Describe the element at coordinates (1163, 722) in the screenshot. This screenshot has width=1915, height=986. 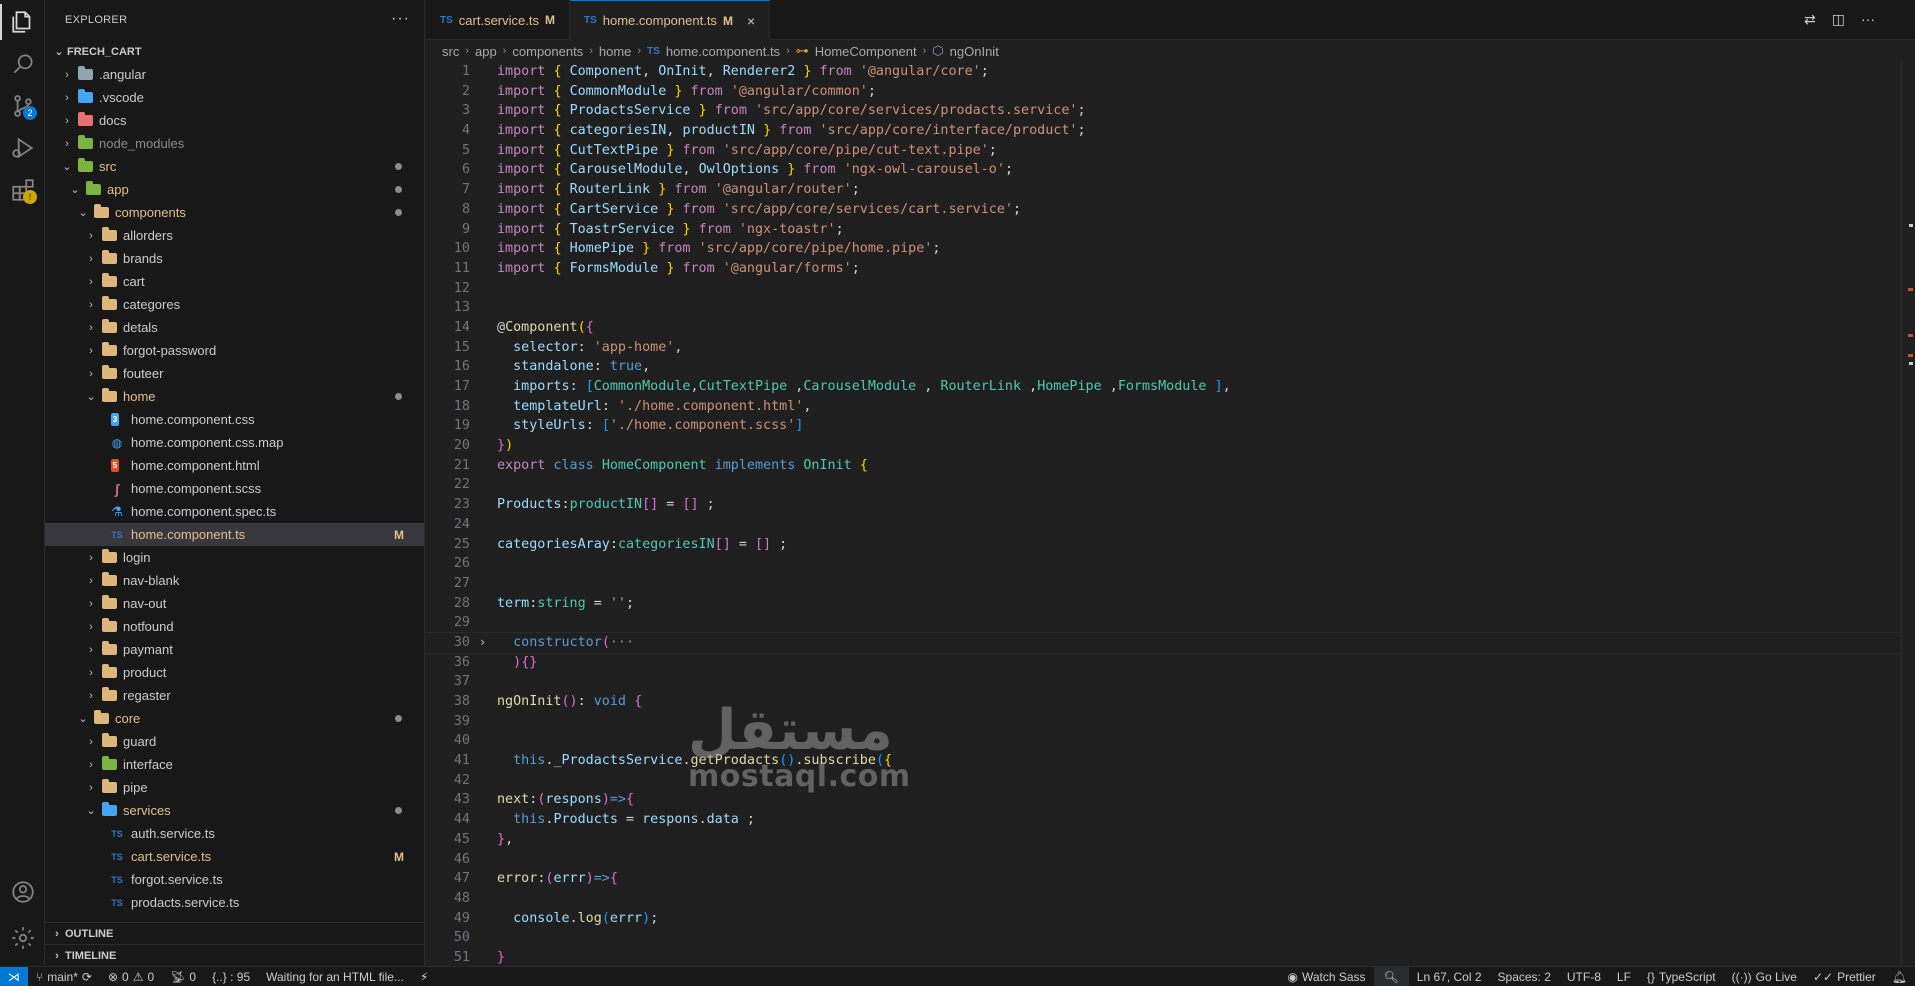
I see `code-line: 39` at that location.